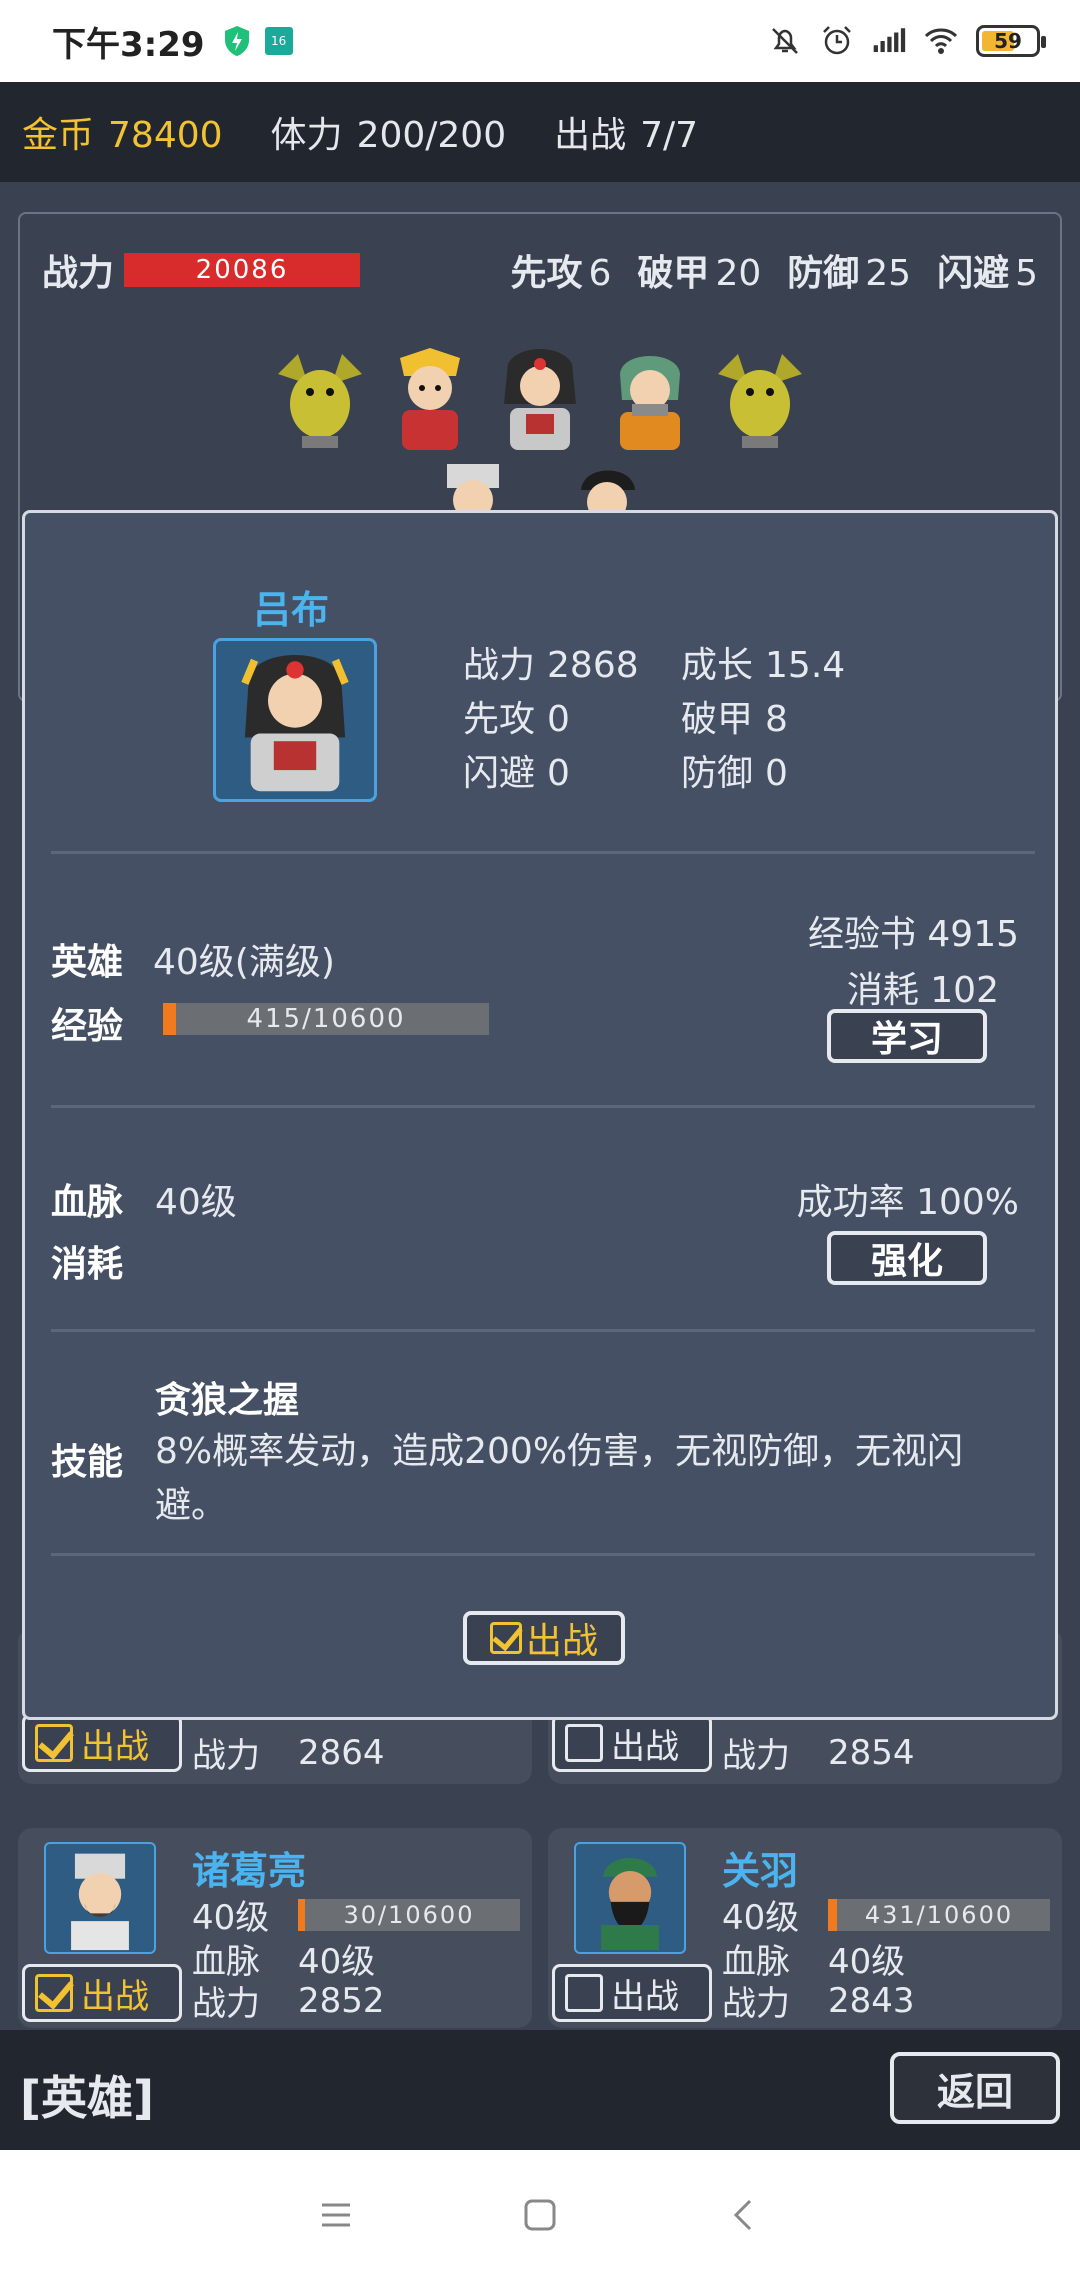  What do you see at coordinates (939, 1914) in the screenshot?
I see `exp-bar: 431/10600` at bounding box center [939, 1914].